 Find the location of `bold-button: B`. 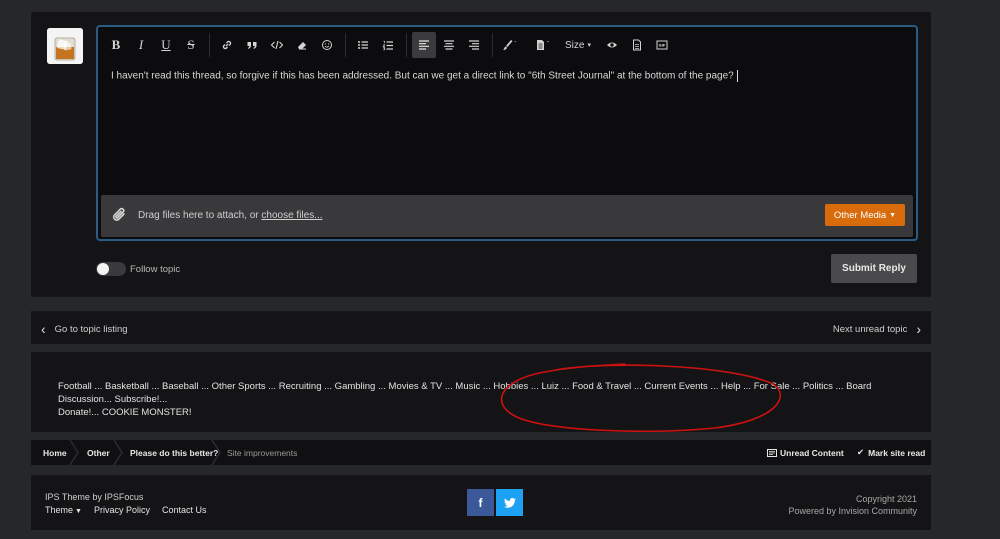

bold-button: B is located at coordinates (116, 45).